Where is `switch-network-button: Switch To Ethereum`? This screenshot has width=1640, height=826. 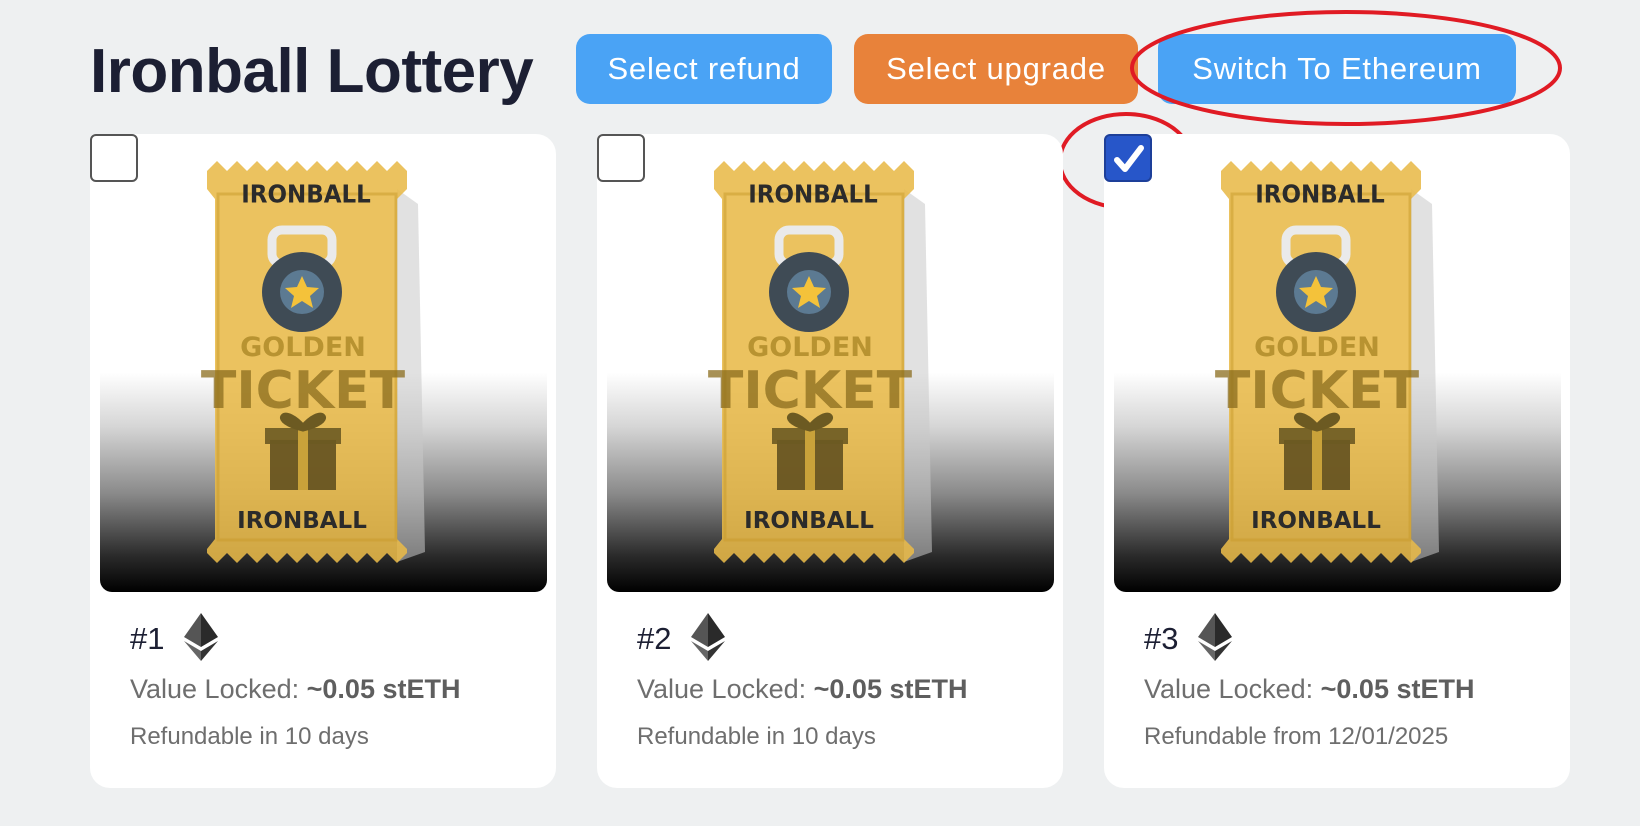
switch-network-button: Switch To Ethereum is located at coordinates (1337, 69).